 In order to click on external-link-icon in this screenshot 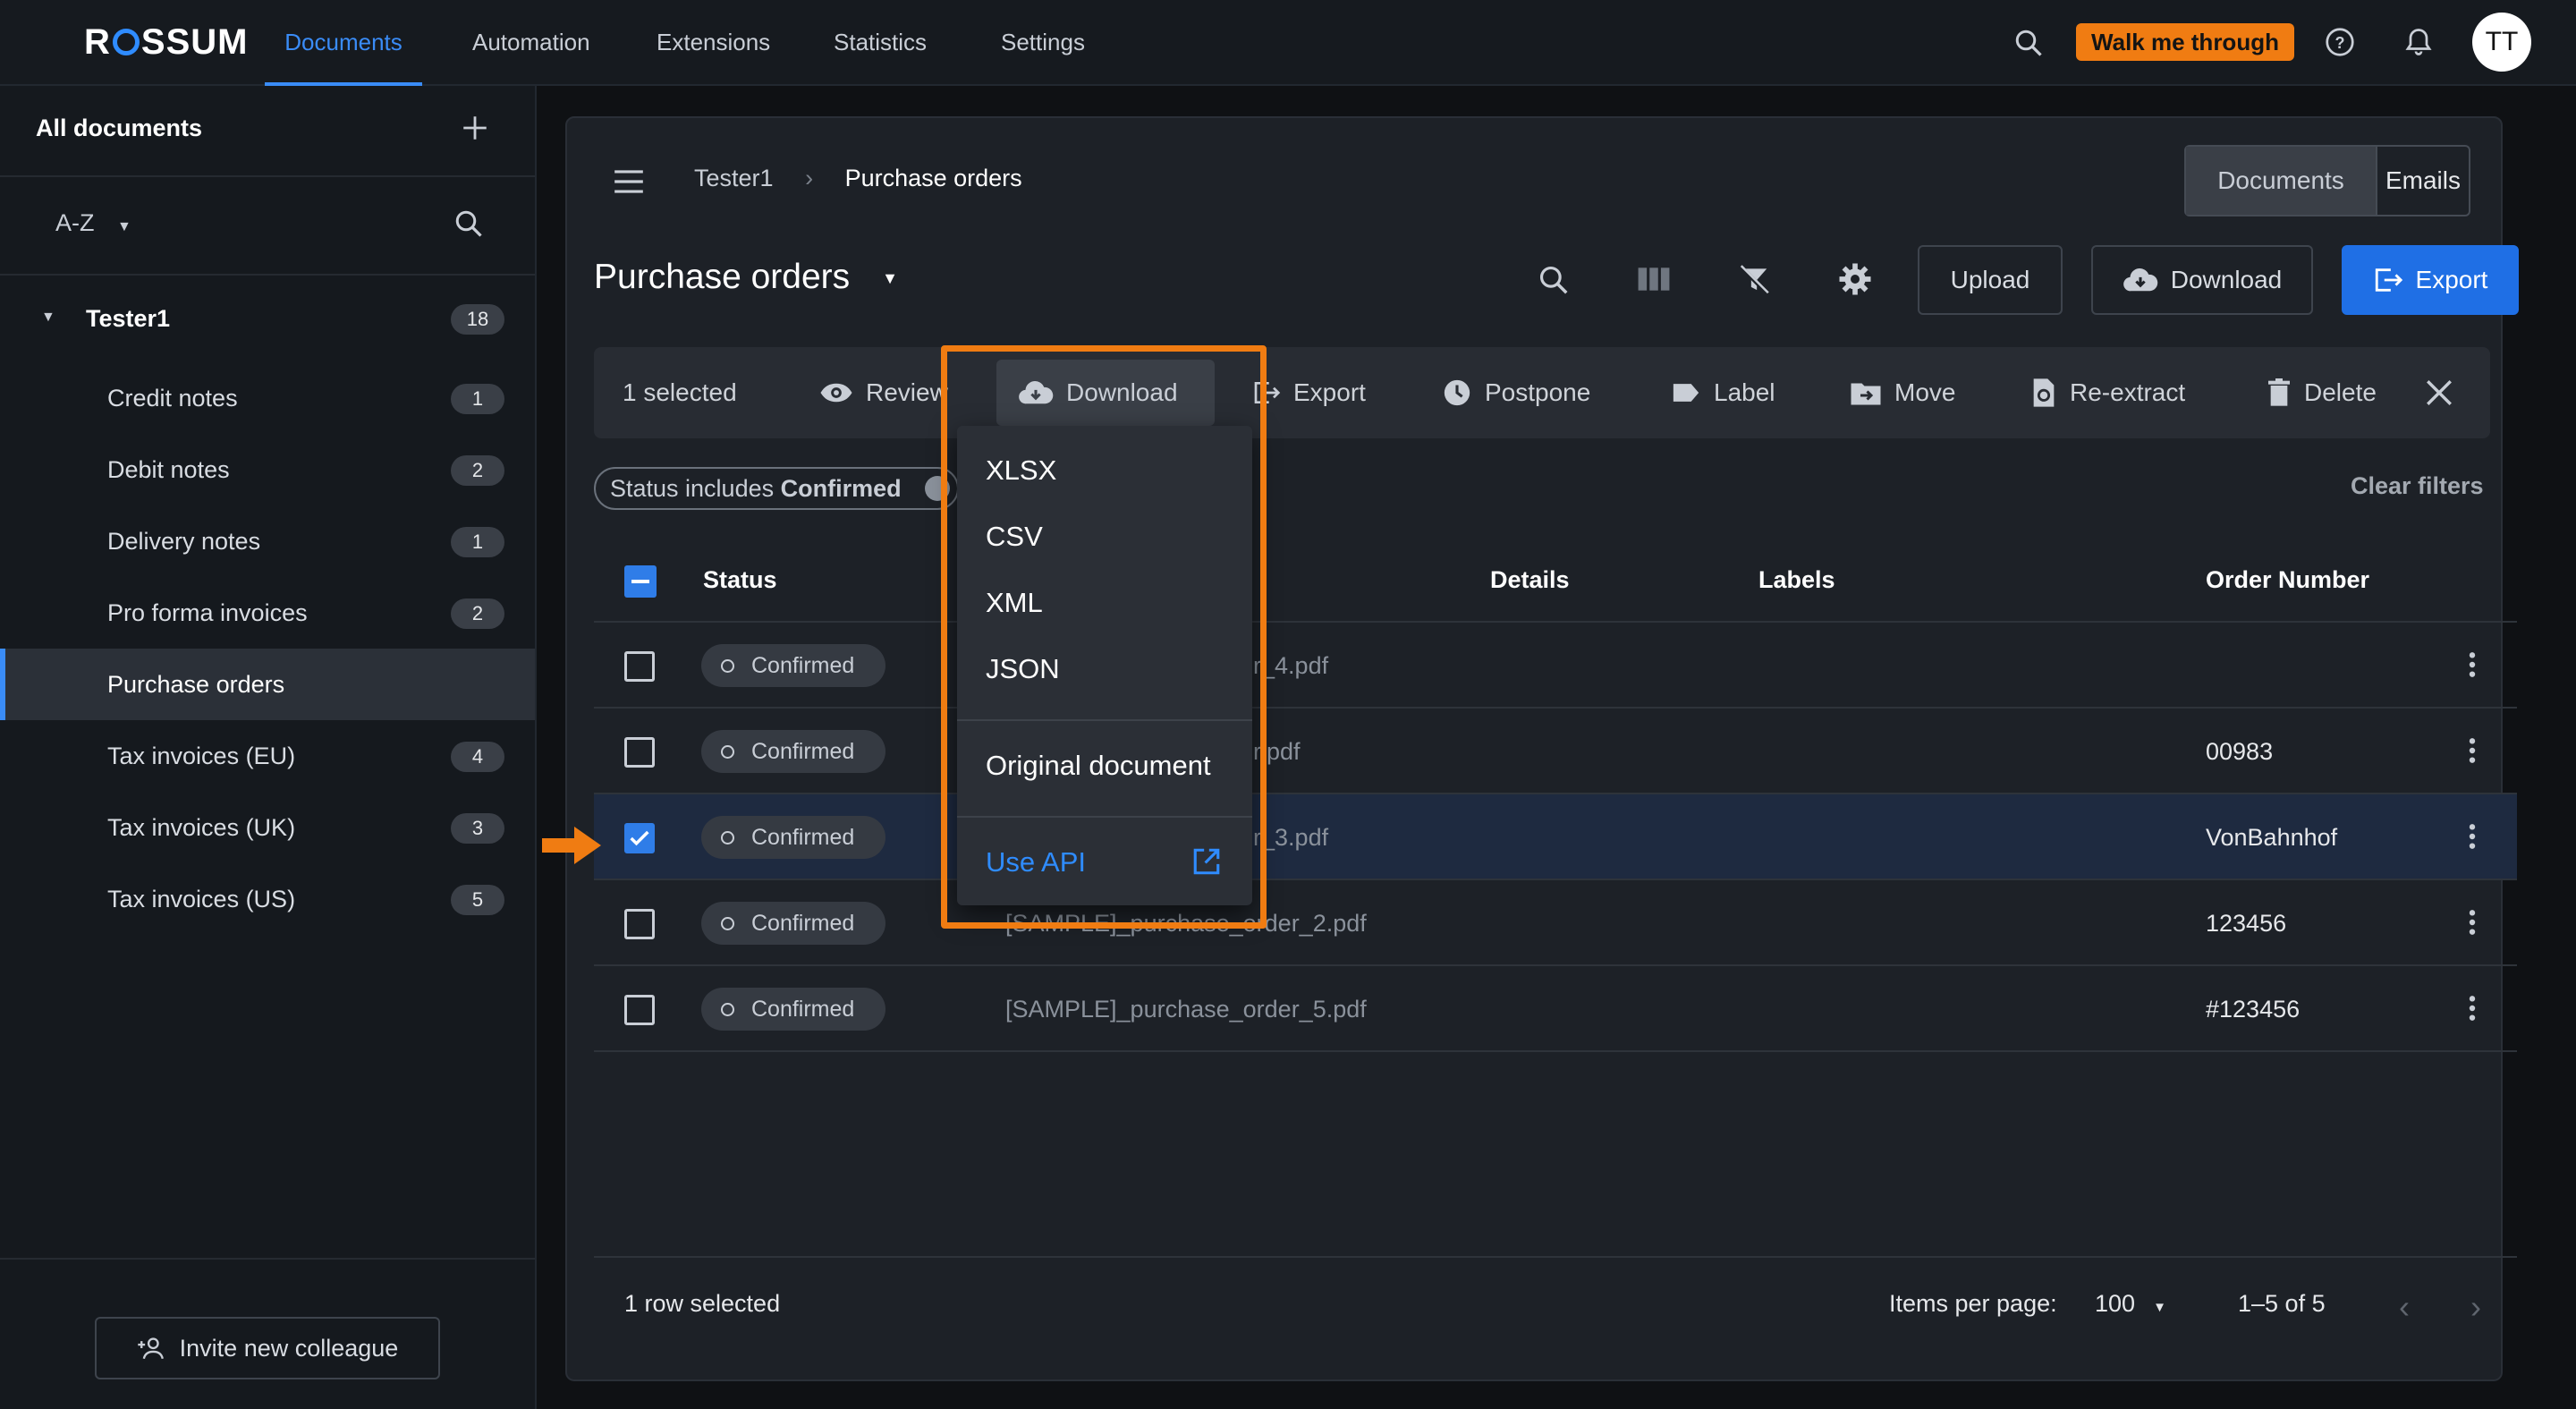, I will do `click(1206, 862)`.